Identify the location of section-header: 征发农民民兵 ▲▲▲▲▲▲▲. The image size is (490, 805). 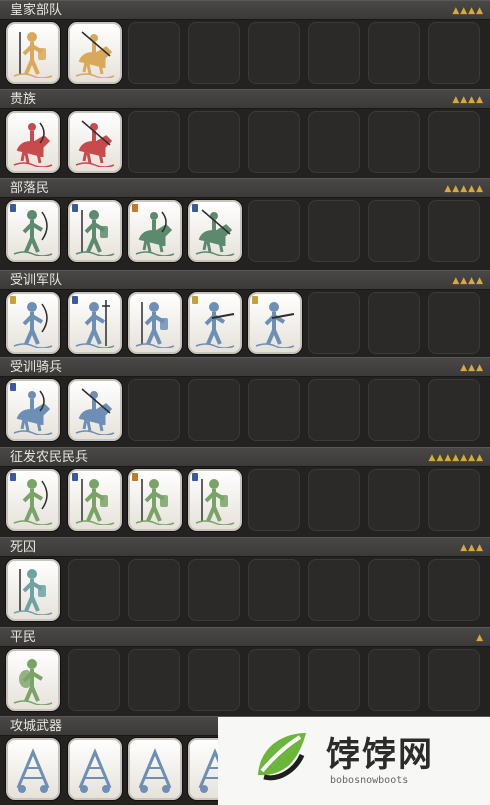
(245, 457).